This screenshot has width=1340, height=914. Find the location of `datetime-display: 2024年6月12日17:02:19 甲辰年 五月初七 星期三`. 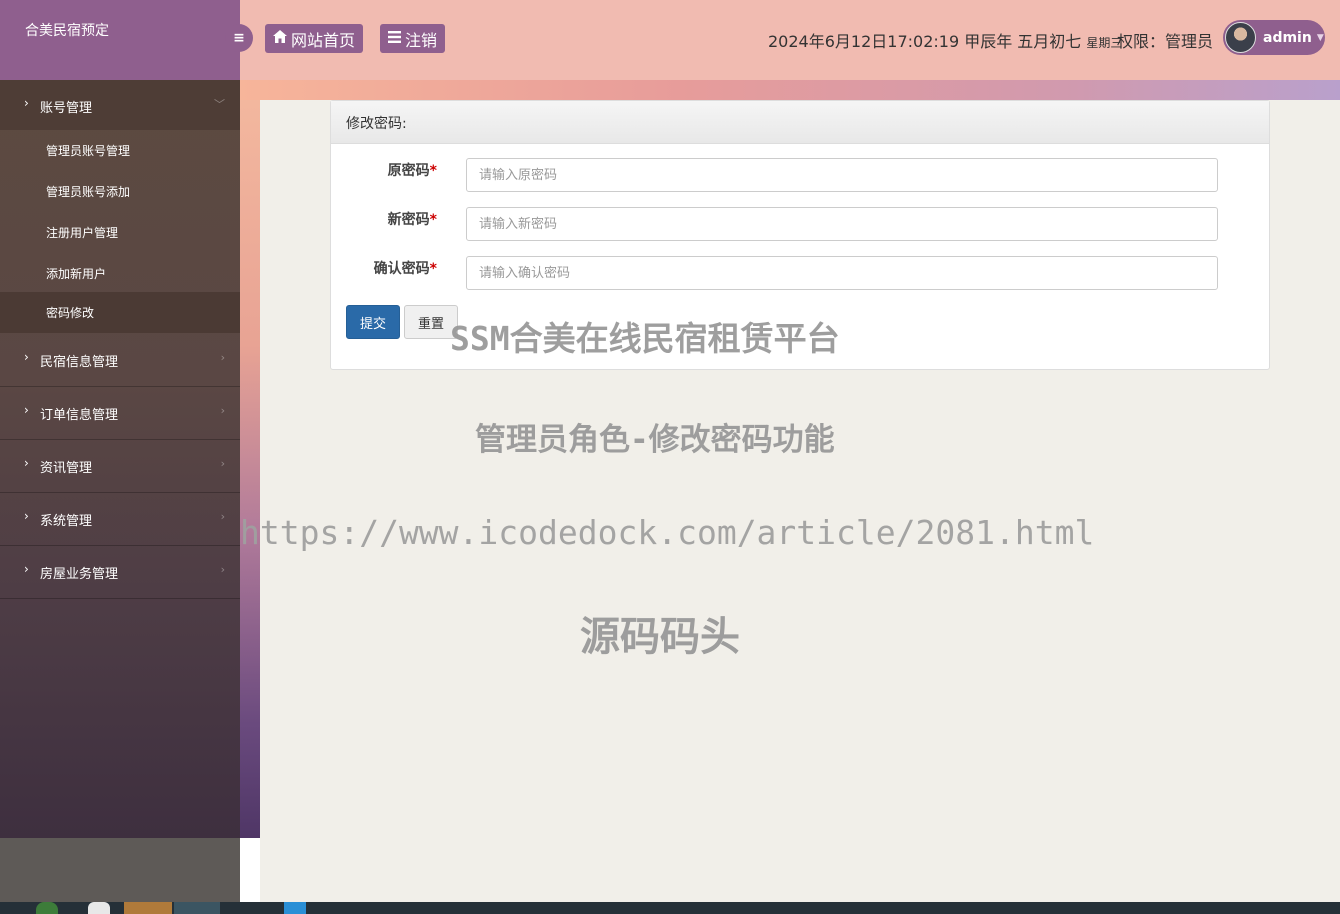

datetime-display: 2024年6月12日17:02:19 甲辰年 五月初七 星期三 is located at coordinates (945, 40).